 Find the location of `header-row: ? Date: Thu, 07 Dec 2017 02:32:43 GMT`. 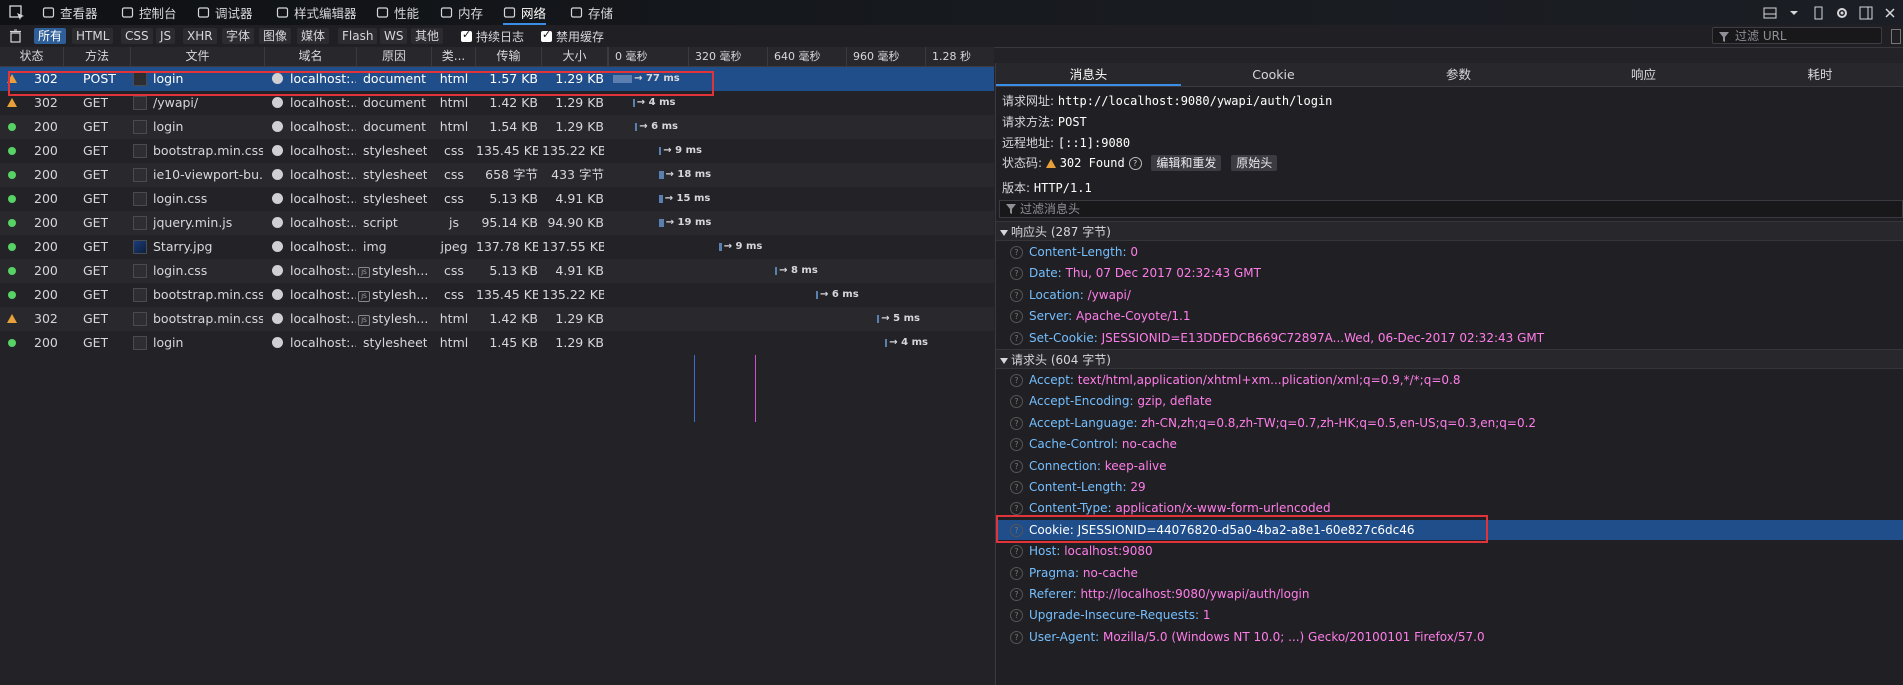

header-row: ? Date: Thu, 07 Dec 2017 02:32:43 GMT is located at coordinates (1449, 273).